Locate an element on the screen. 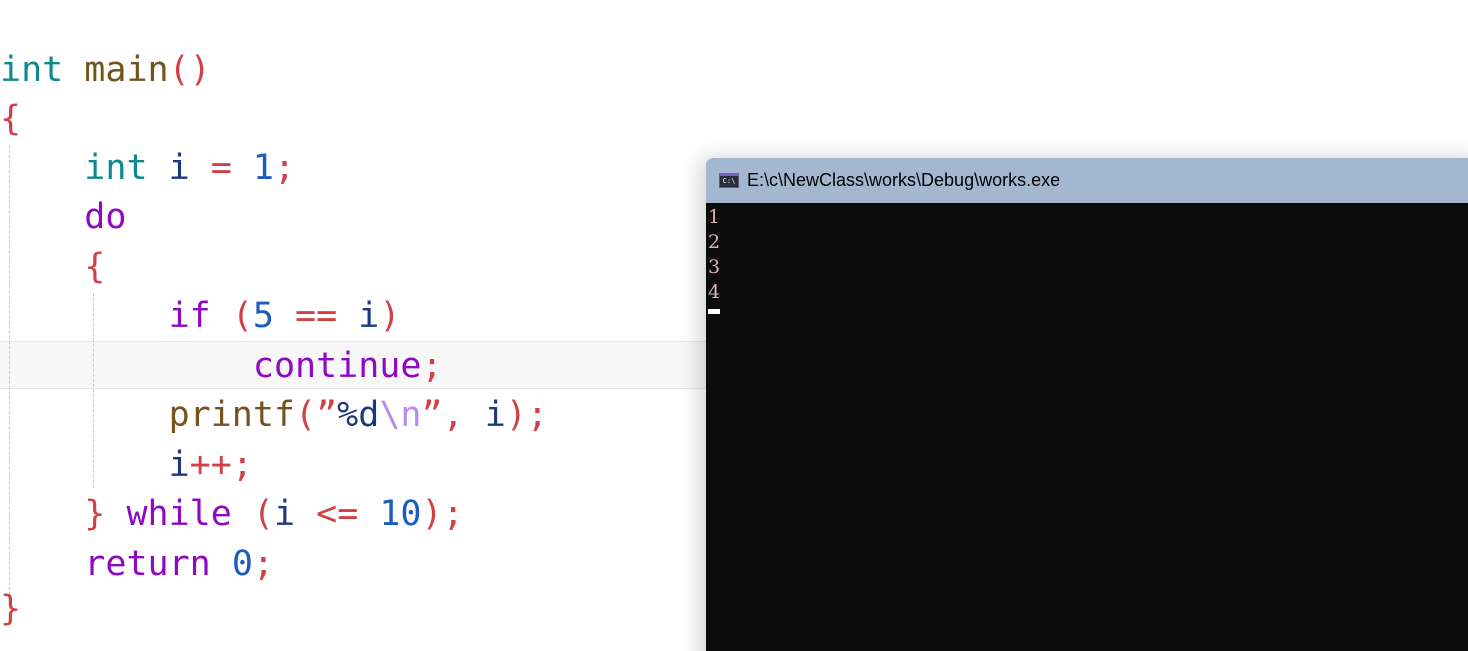 The width and height of the screenshot is (1468, 651). control-keyword: while is located at coordinates (179, 514).